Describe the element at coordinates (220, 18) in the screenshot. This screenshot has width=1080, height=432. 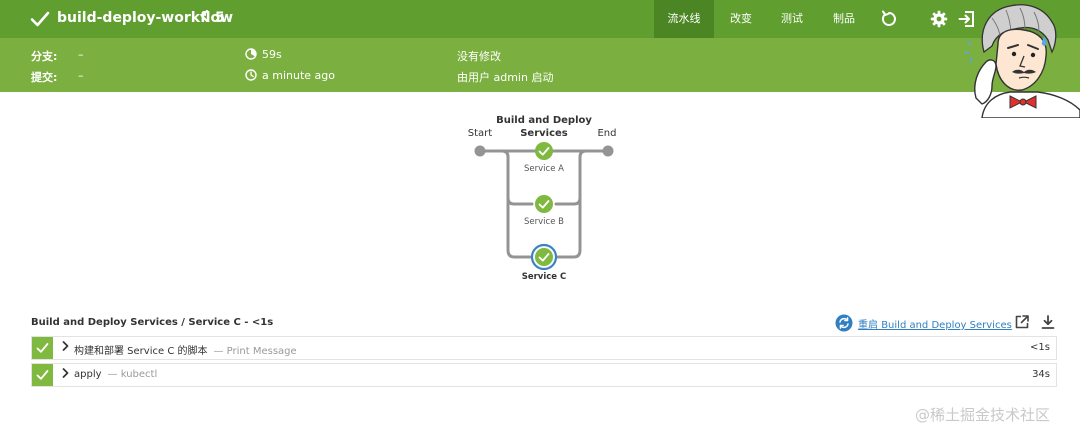
I see `run-number-text: 5` at that location.